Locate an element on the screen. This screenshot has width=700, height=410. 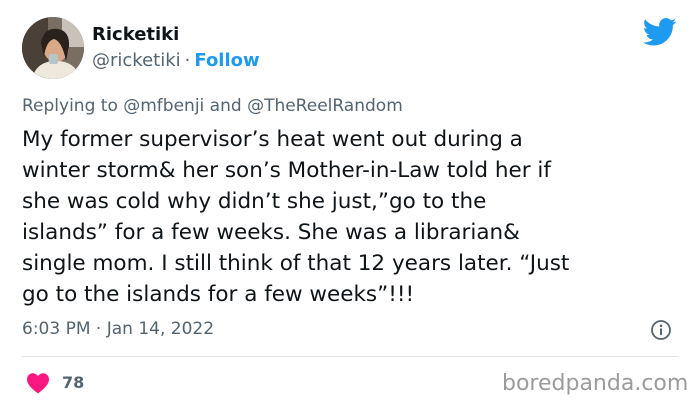
author-handle: @ricketiki is located at coordinates (136, 60).